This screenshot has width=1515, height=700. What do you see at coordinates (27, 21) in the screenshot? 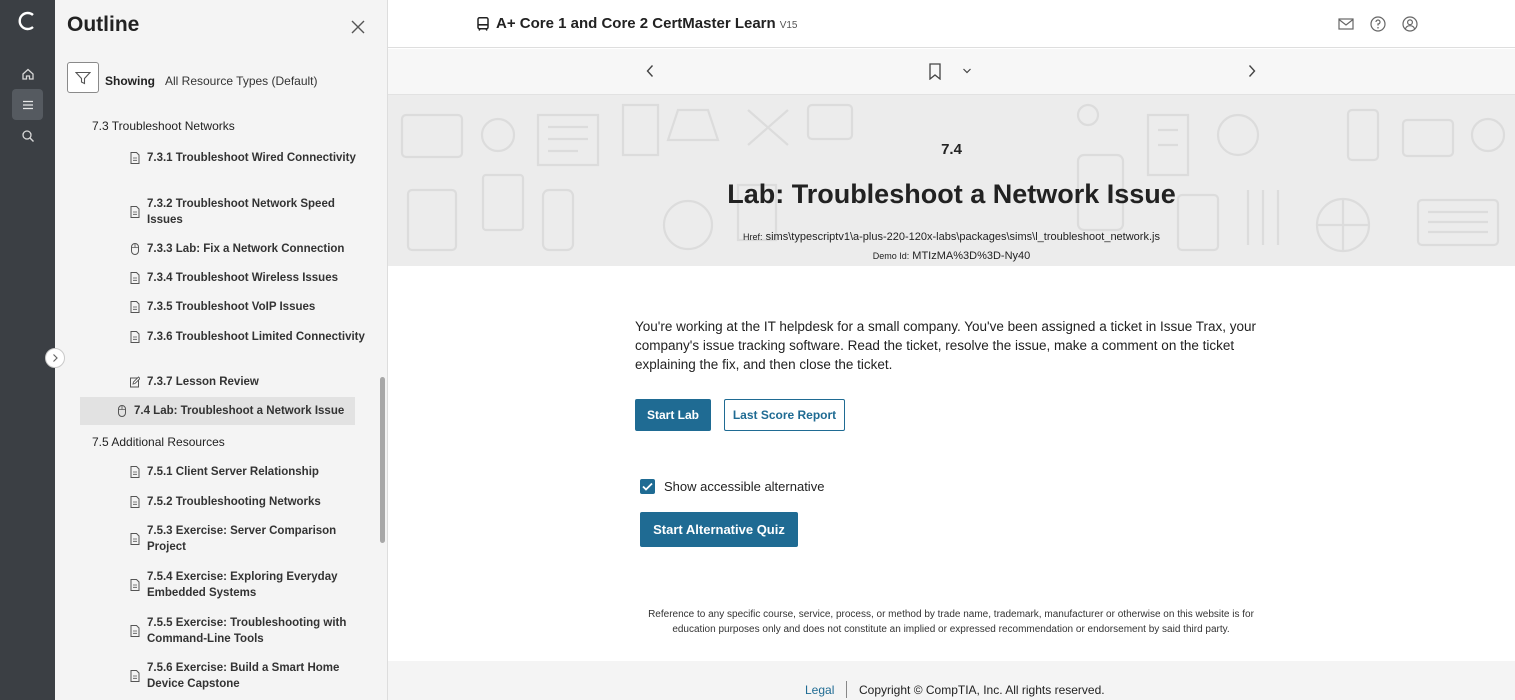
I see `comptia-logo` at bounding box center [27, 21].